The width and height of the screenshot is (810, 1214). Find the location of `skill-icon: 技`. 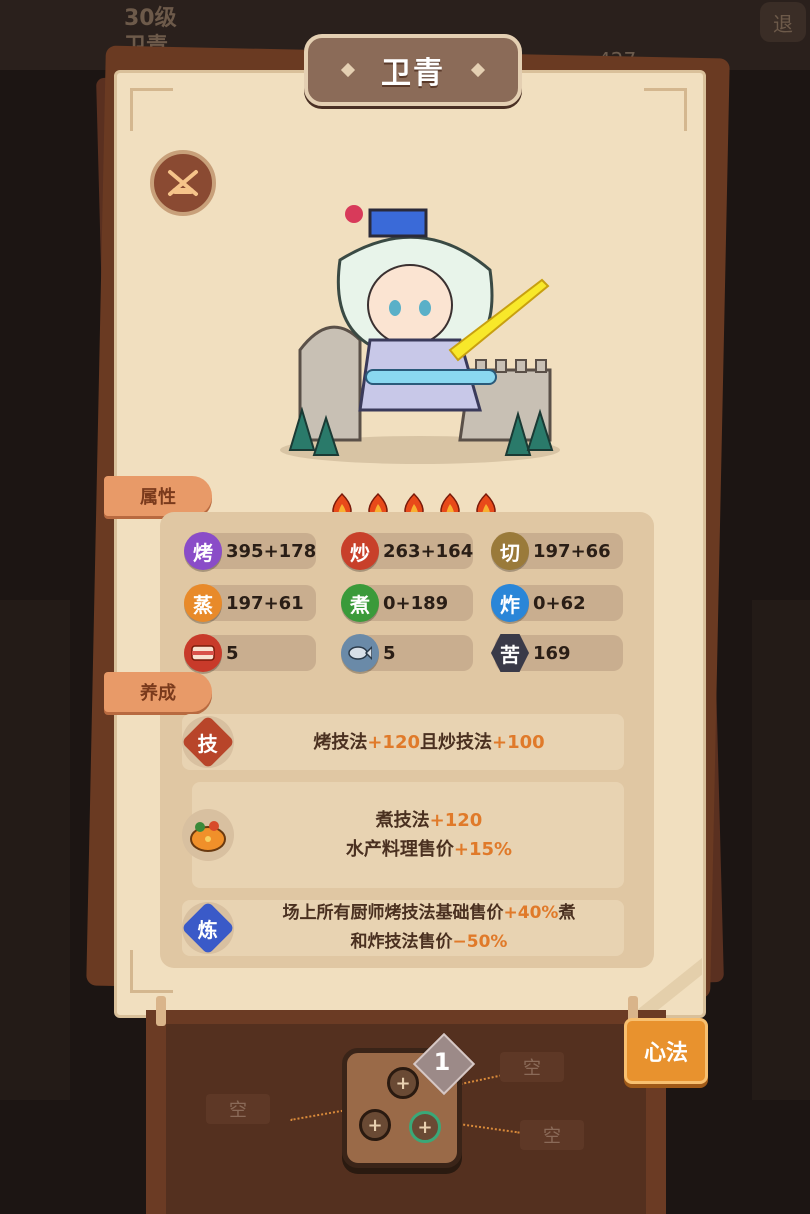

skill-icon: 技 is located at coordinates (208, 742).